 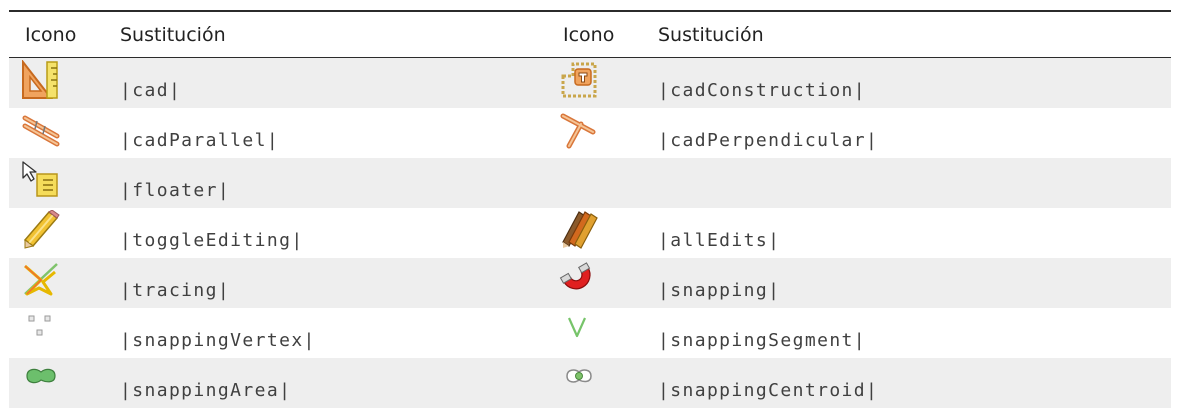 I want to click on header-sustitucion-1: Sustitución, so click(x=173, y=34).